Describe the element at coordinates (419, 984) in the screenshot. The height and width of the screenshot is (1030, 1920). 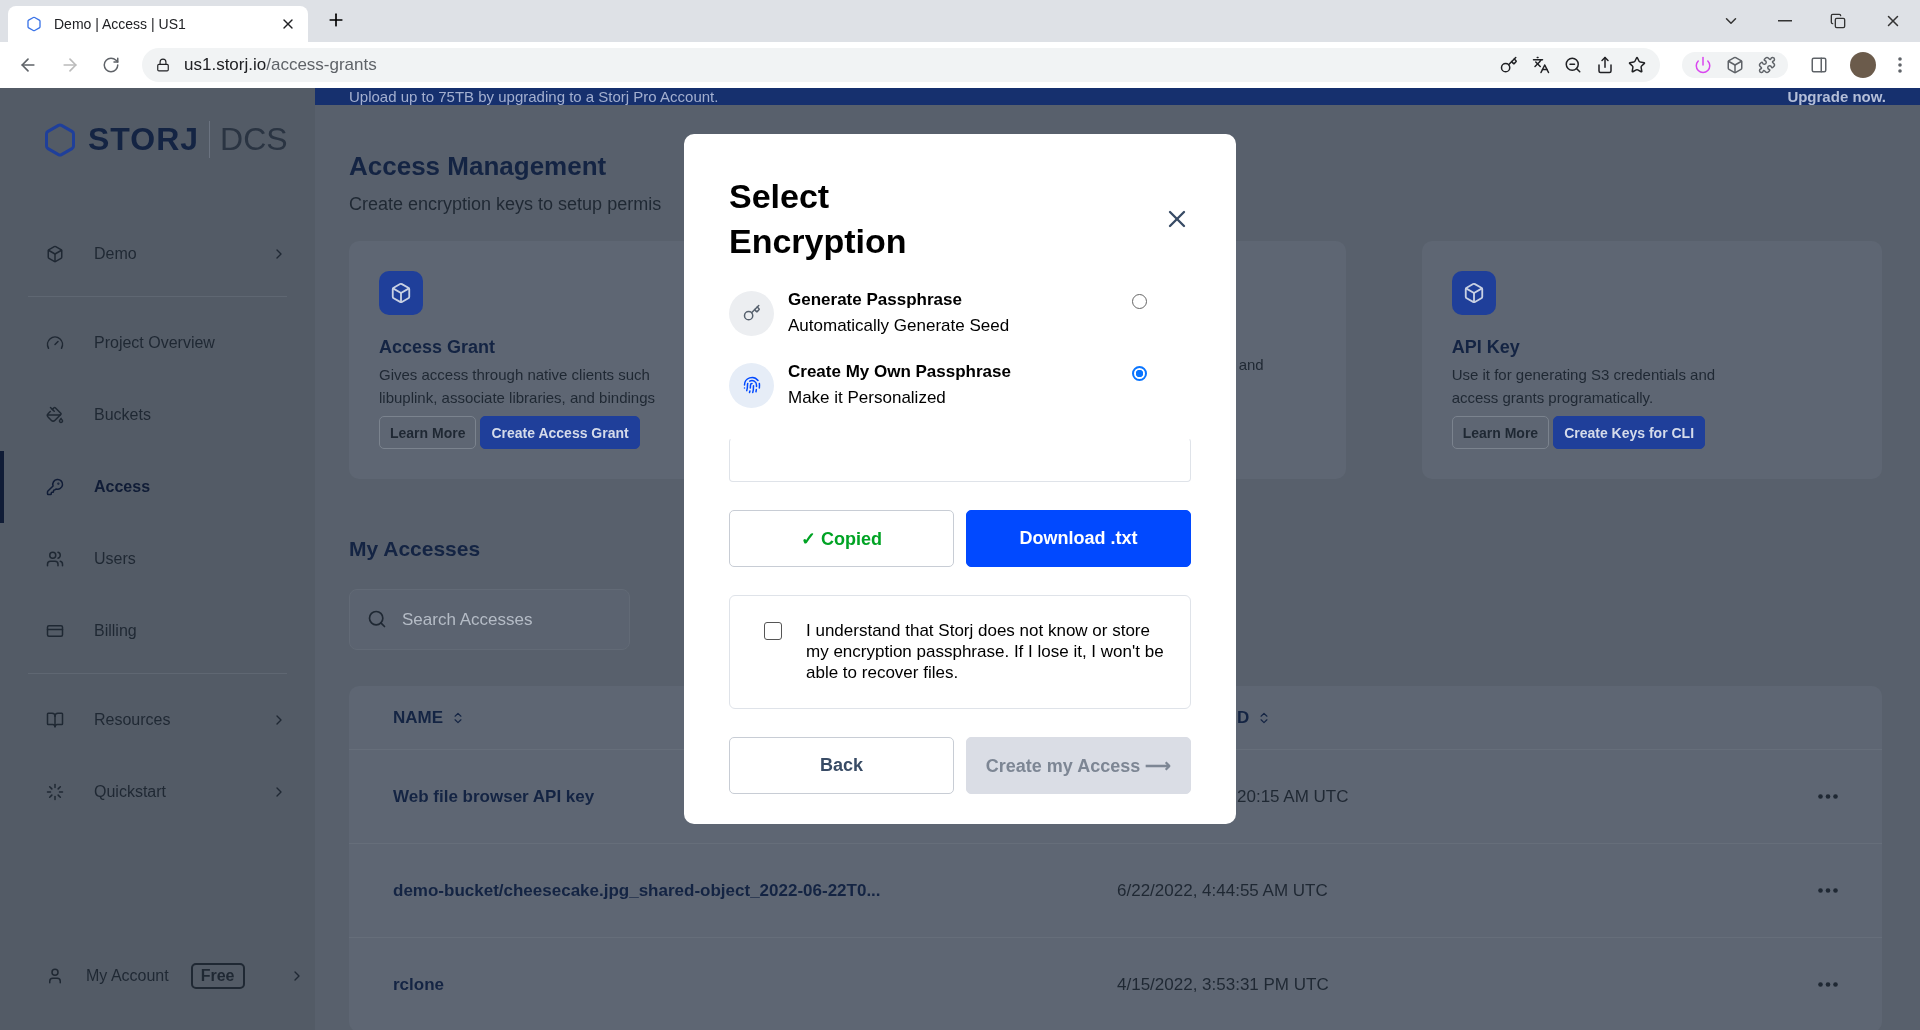
I see `access-name: rclone` at that location.